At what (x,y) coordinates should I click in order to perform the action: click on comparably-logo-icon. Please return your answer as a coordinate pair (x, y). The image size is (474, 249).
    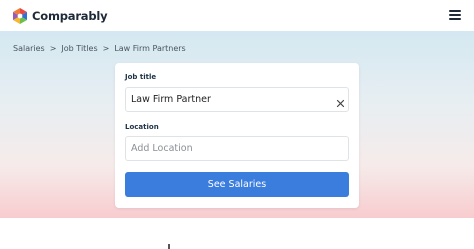
    Looking at the image, I should click on (20, 15).